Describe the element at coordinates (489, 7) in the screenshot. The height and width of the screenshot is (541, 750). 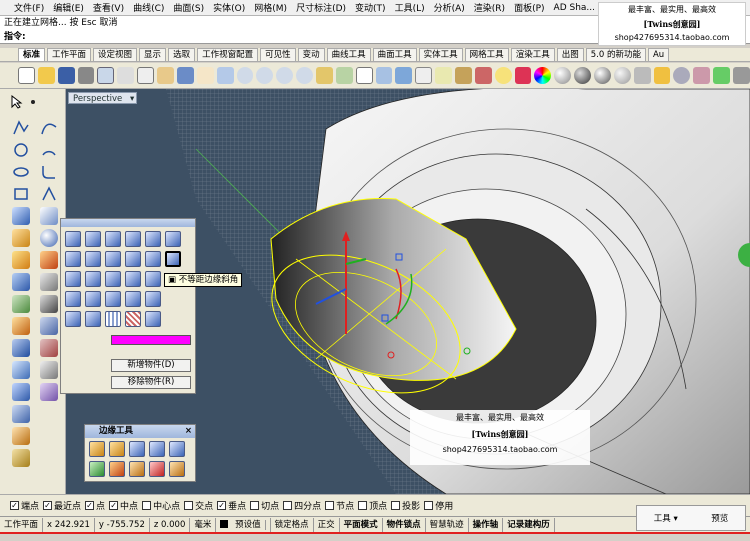
I see `menu-render: 渲染(R)` at that location.